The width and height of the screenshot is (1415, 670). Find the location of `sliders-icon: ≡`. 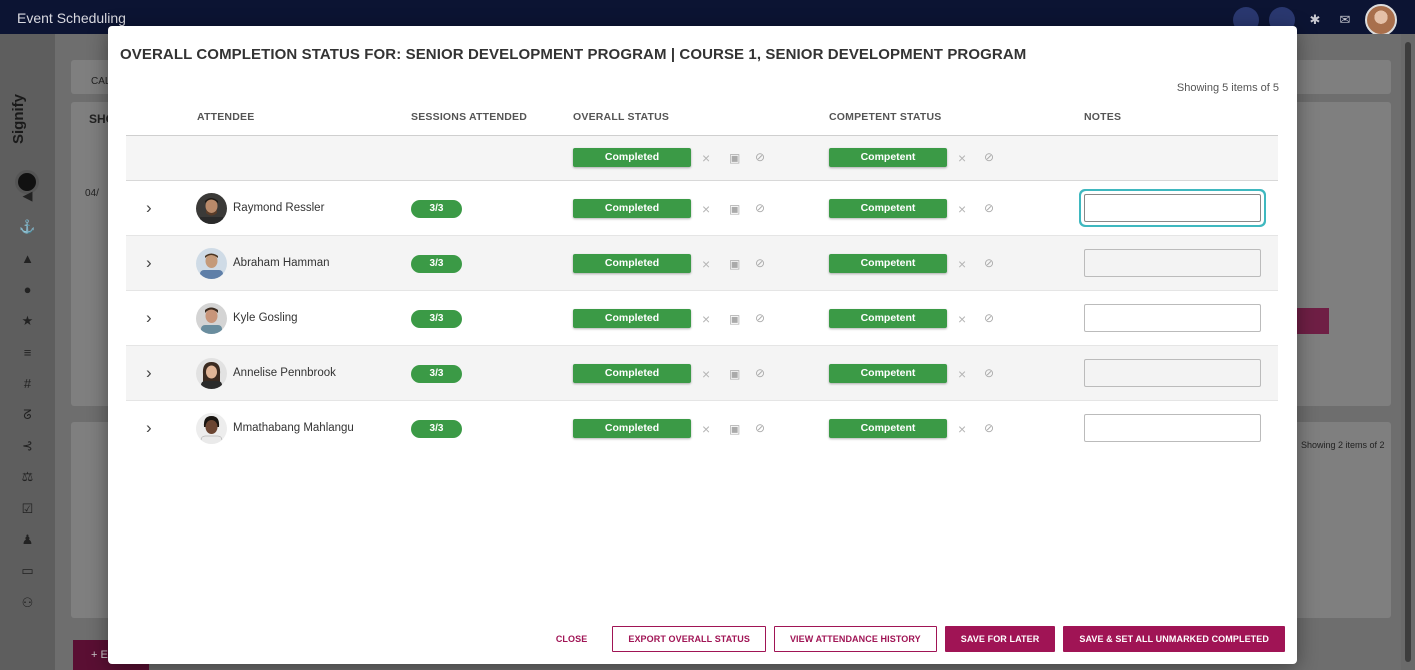

sliders-icon: ≡ is located at coordinates (27, 351).